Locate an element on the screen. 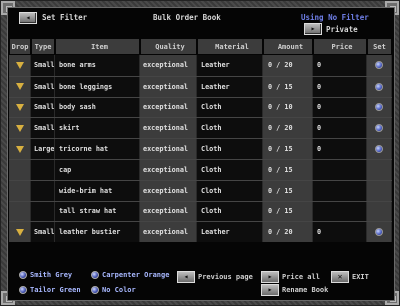  item-cell: cap is located at coordinates (97, 169).